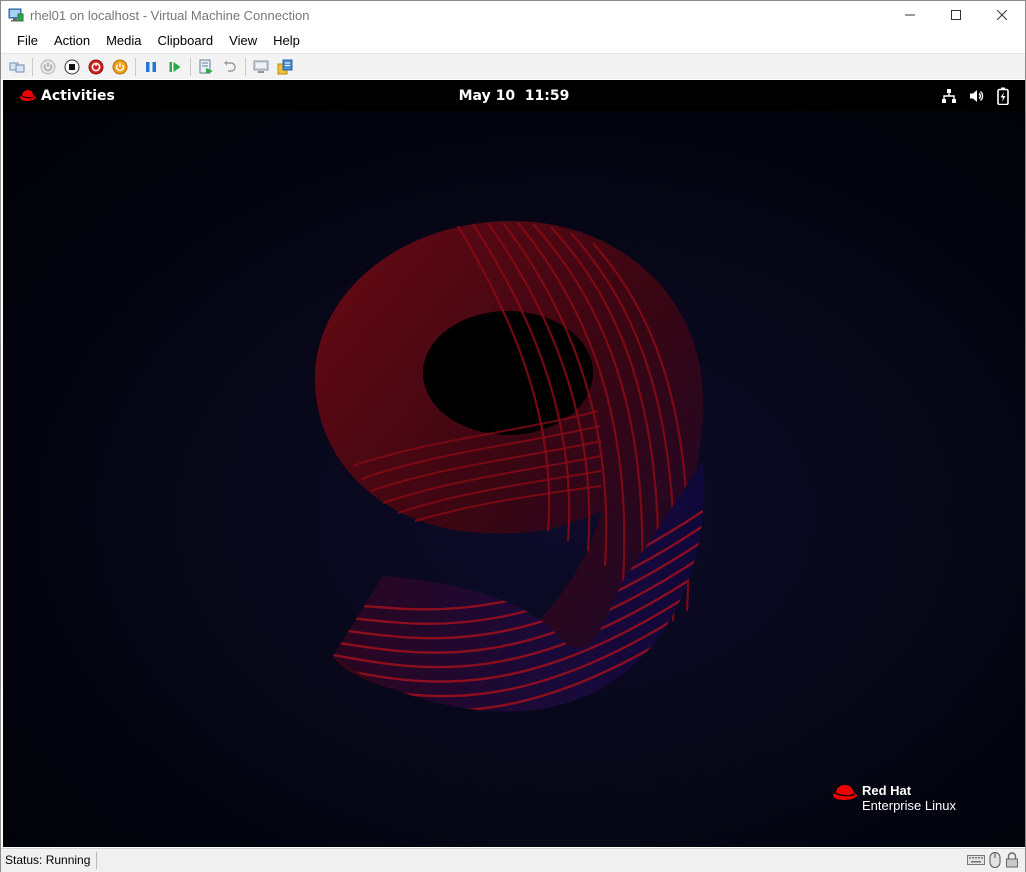  I want to click on menu-media: Media, so click(123, 41).